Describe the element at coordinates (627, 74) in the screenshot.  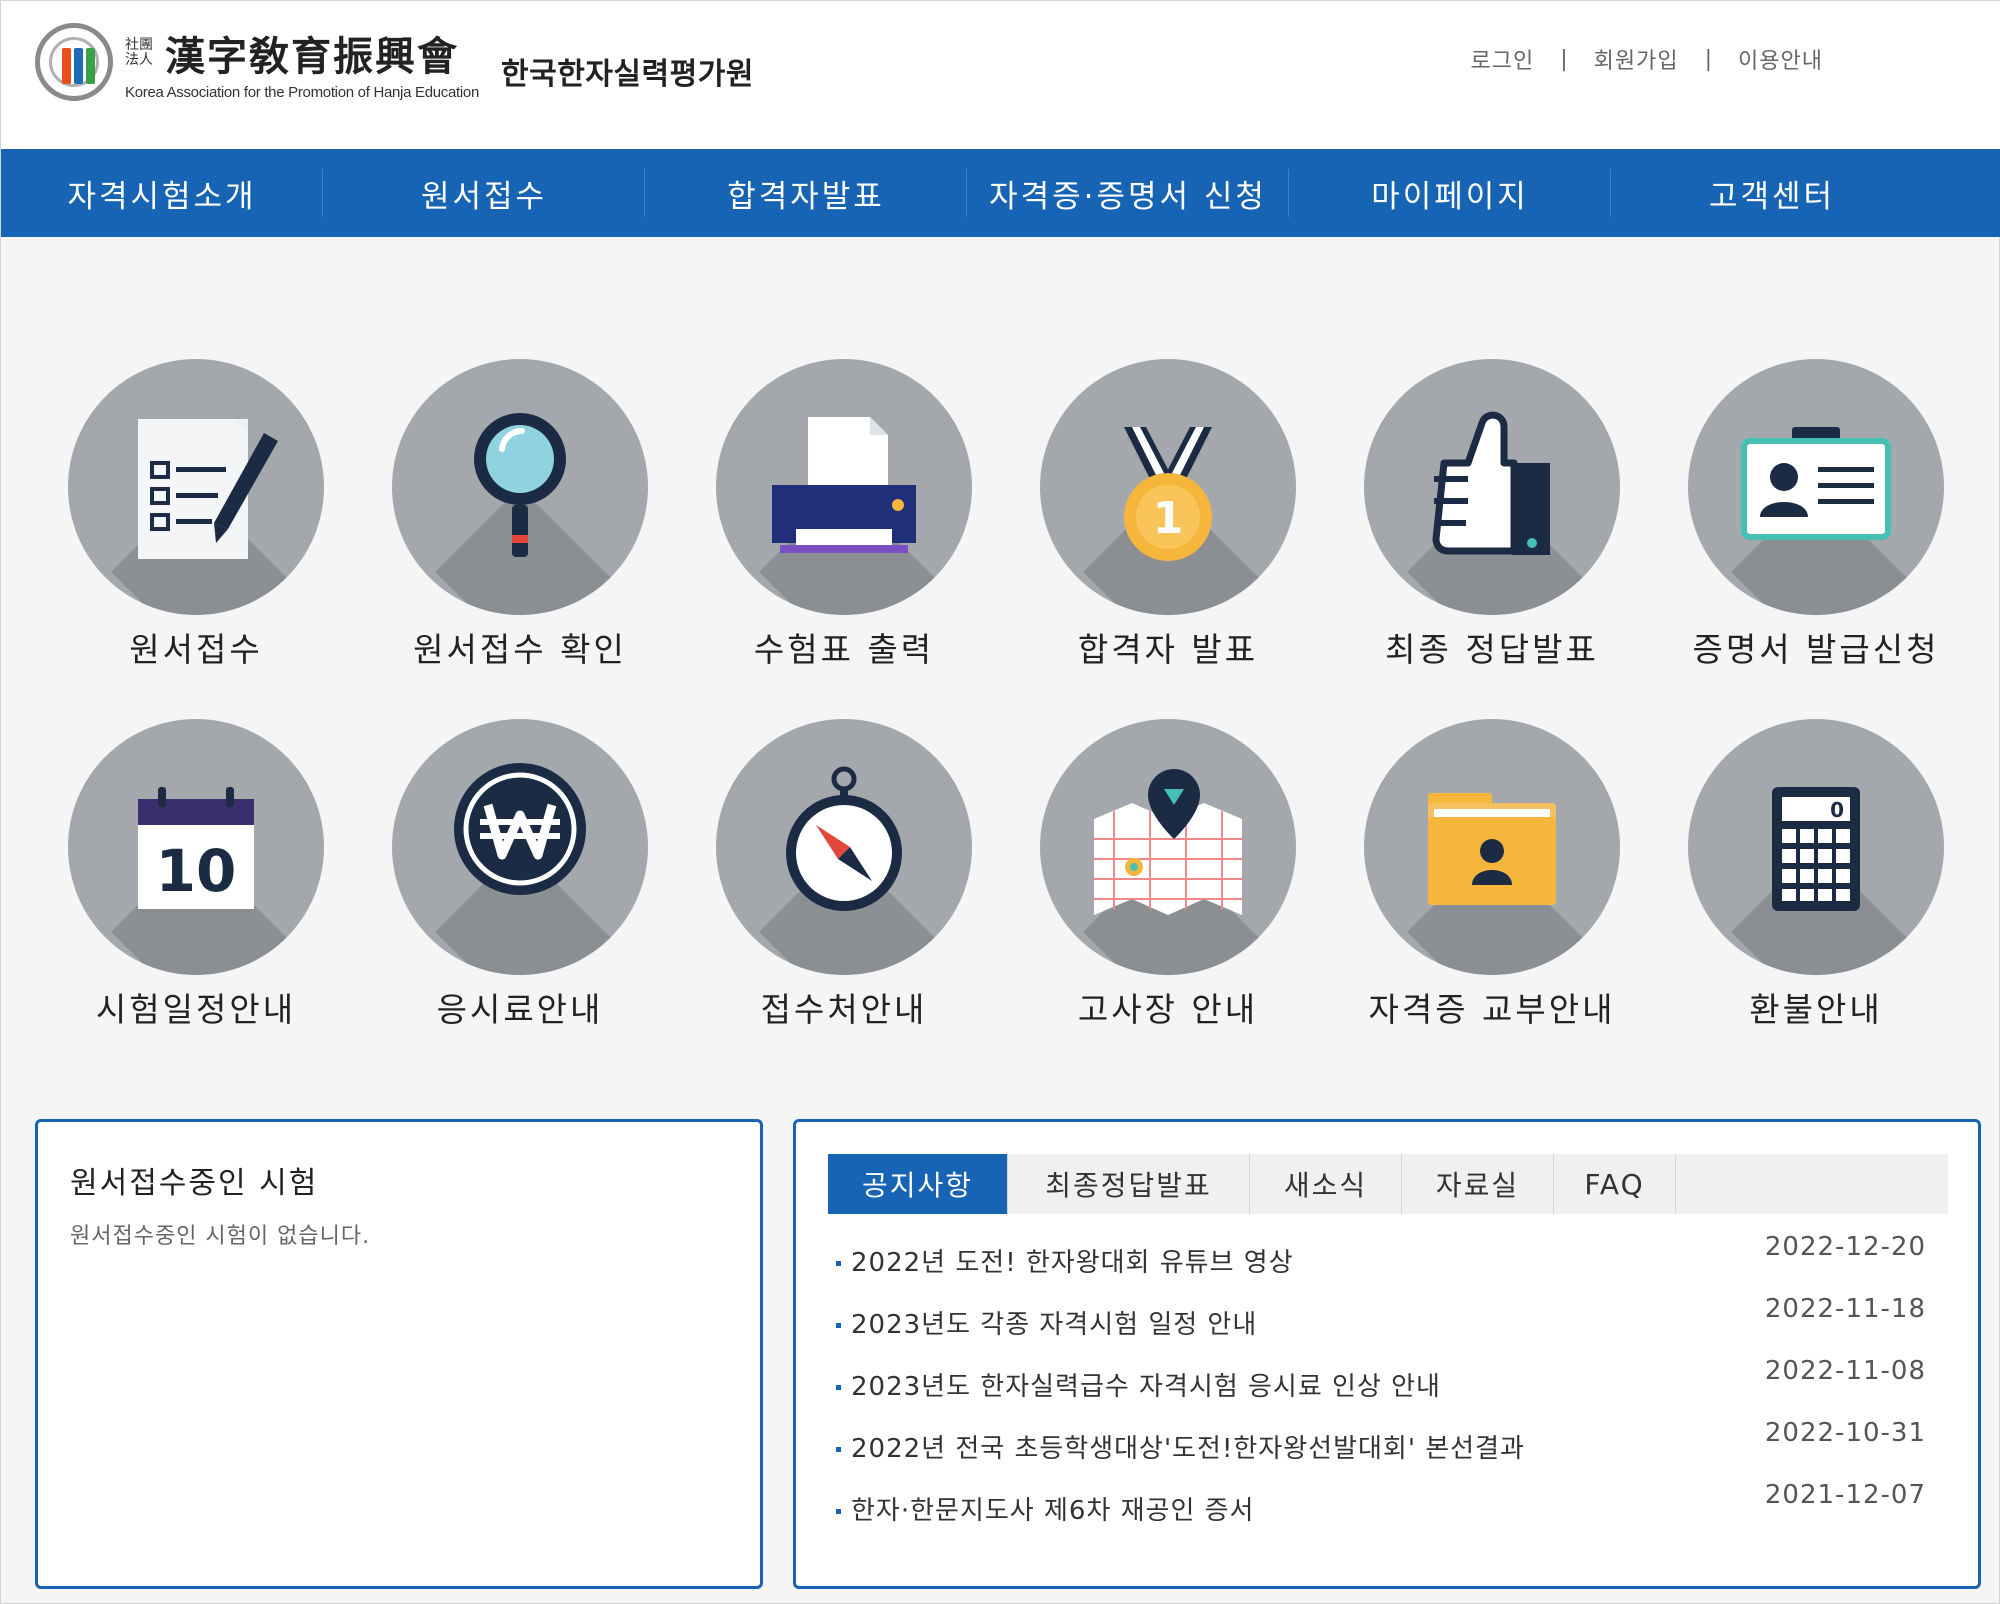
I see `logo-korean-text: 한국한자실력평가원` at that location.